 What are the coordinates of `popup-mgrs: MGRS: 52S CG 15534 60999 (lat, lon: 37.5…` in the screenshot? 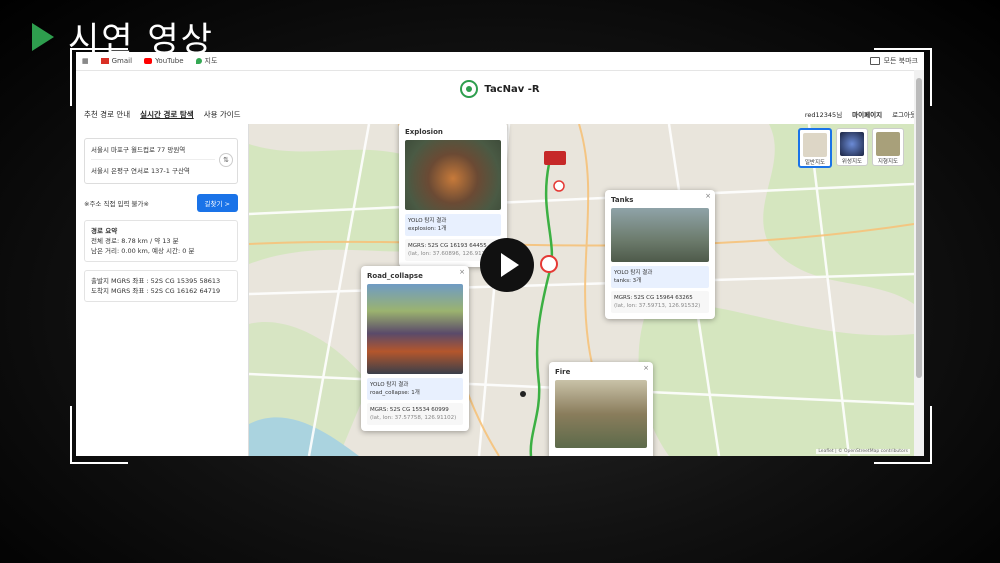 It's located at (415, 414).